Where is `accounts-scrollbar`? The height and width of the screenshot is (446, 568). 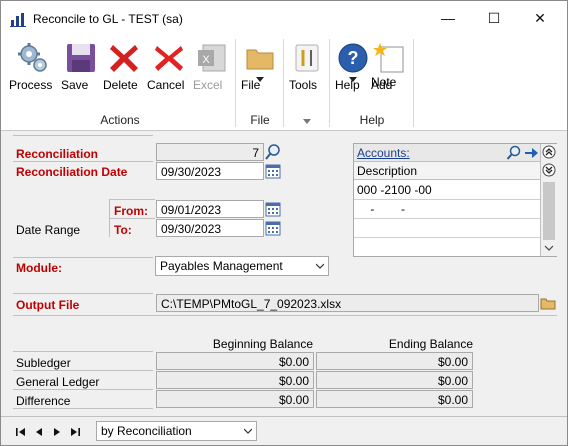
accounts-scrollbar is located at coordinates (548, 200).